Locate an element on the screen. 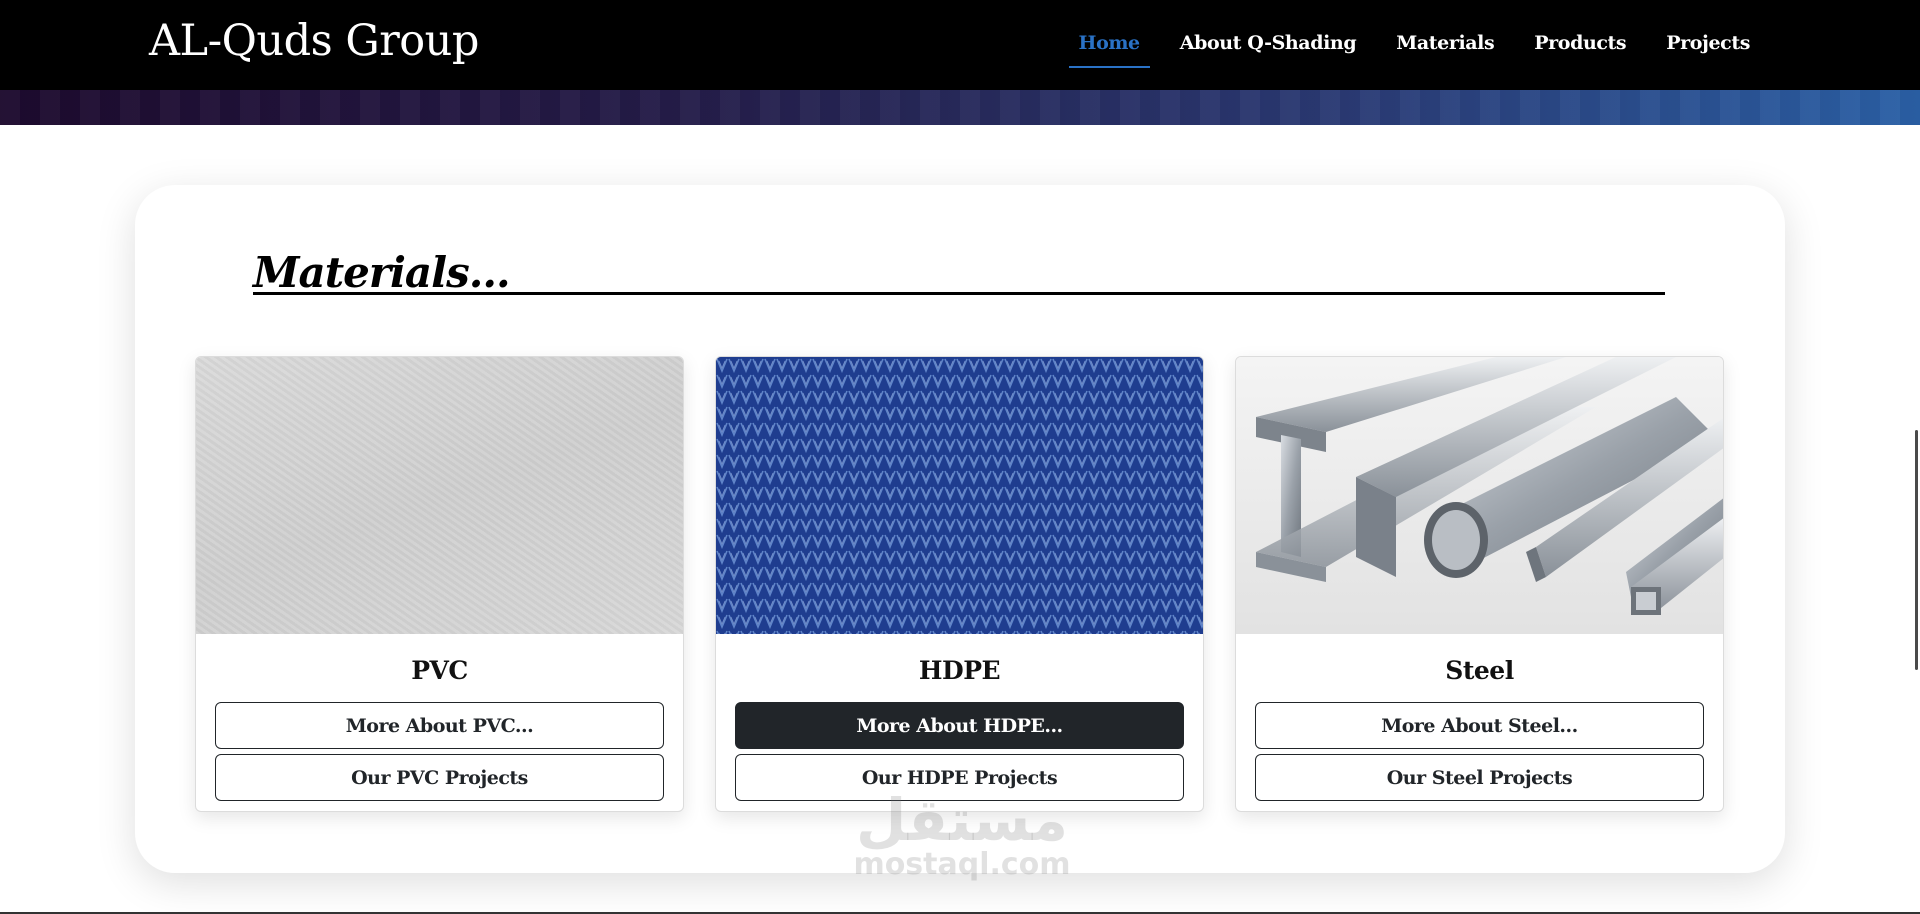  hdpe-mesh-pattern is located at coordinates (959, 495).